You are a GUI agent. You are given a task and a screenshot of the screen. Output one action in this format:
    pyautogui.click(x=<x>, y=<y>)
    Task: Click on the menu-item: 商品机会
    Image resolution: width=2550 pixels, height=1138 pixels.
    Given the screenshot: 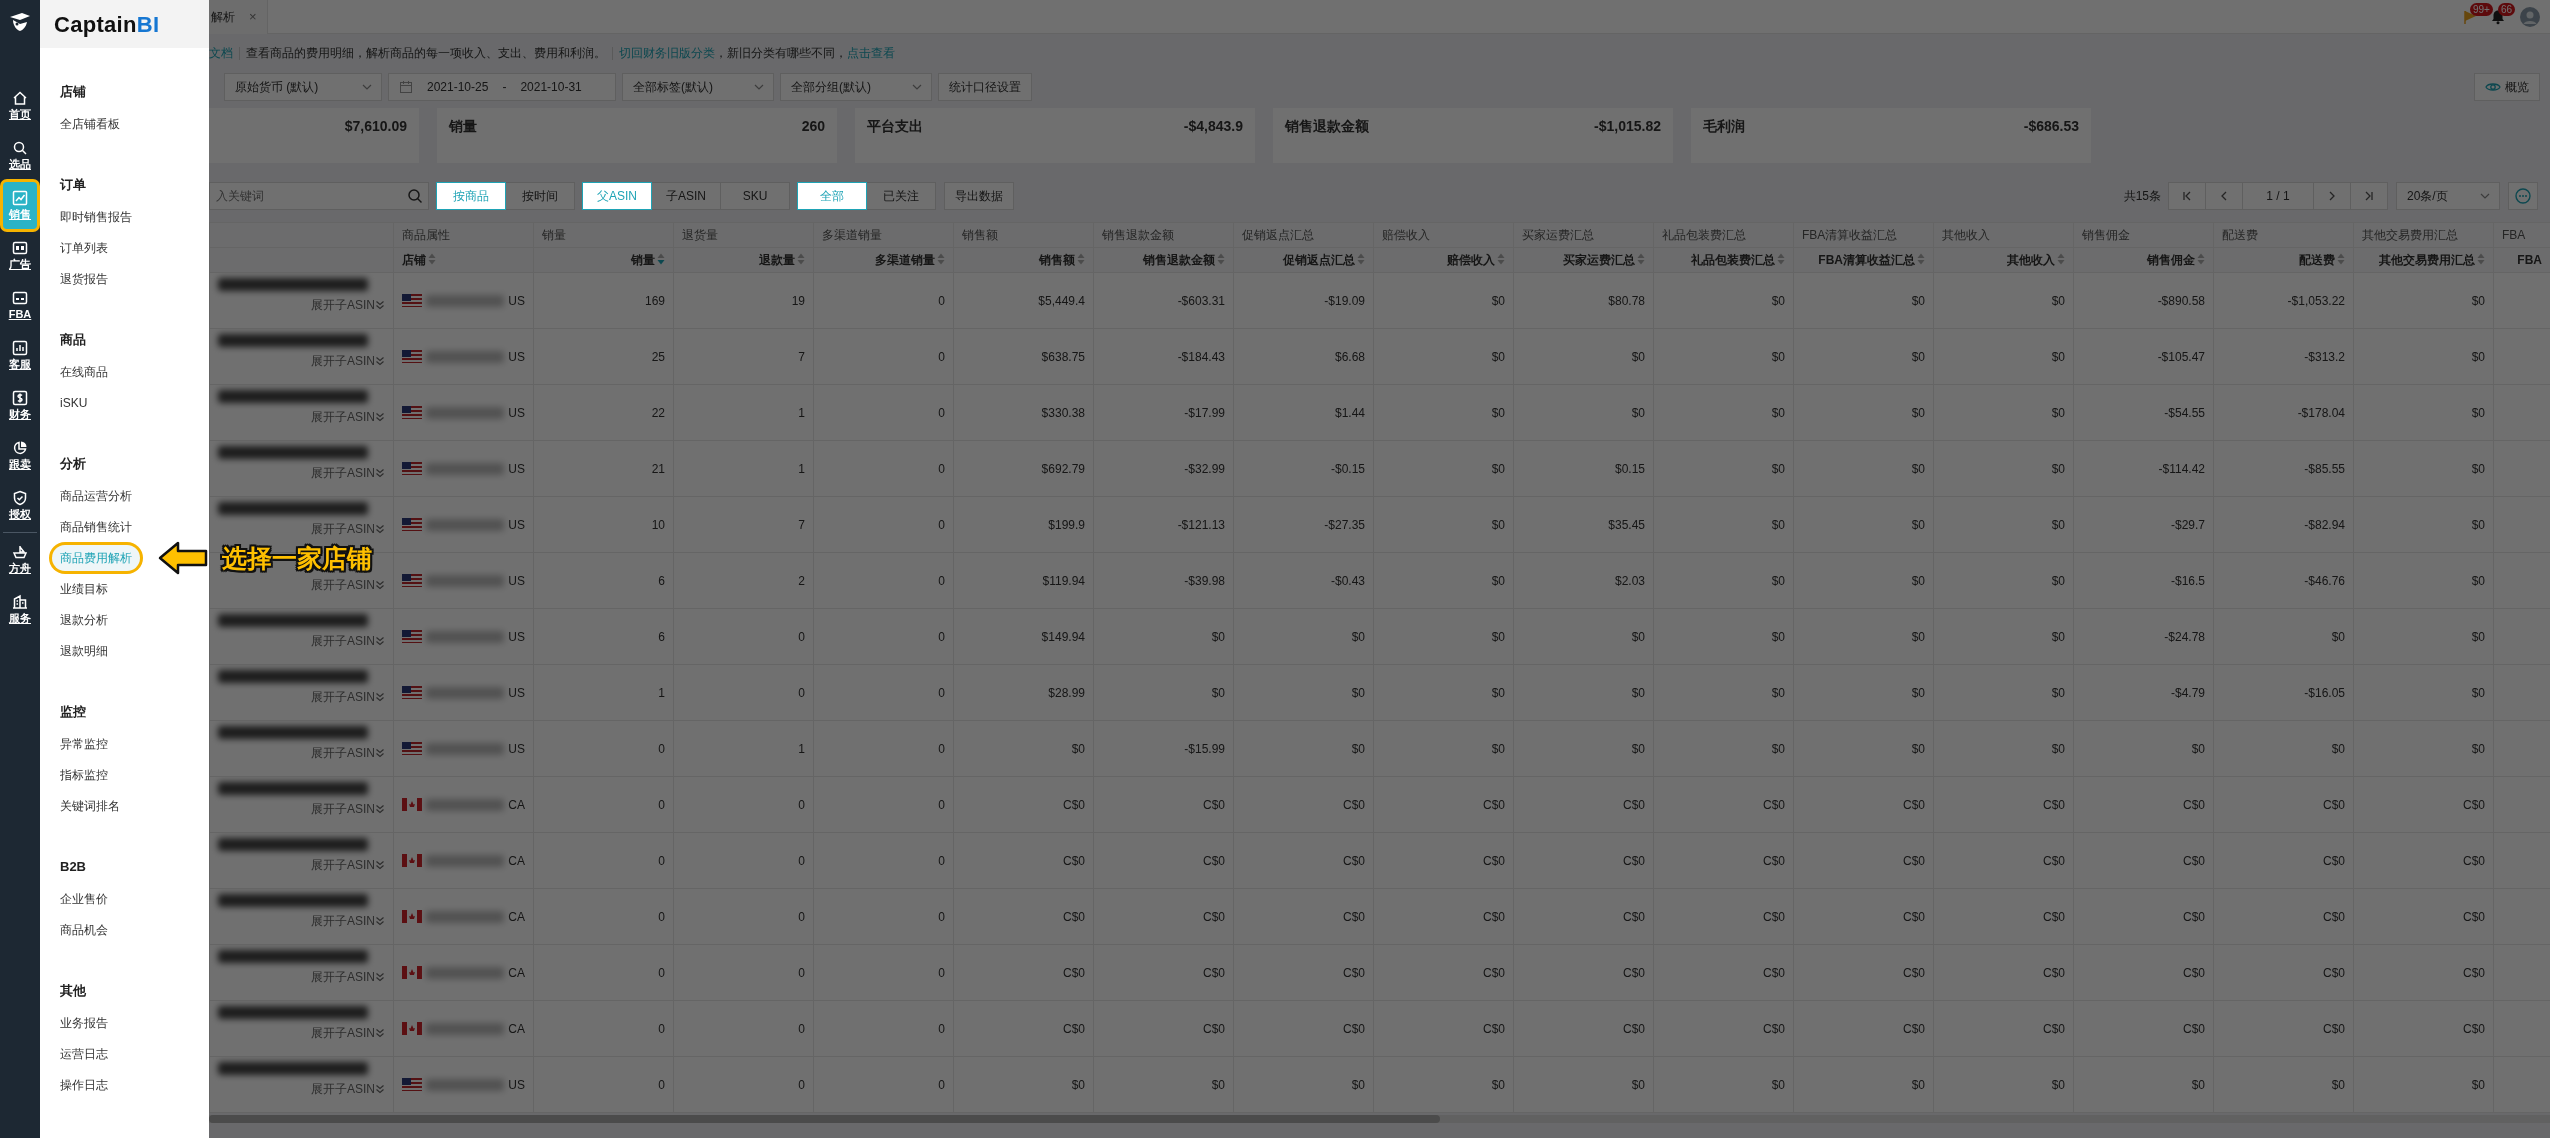 What is the action you would take?
    pyautogui.click(x=84, y=929)
    